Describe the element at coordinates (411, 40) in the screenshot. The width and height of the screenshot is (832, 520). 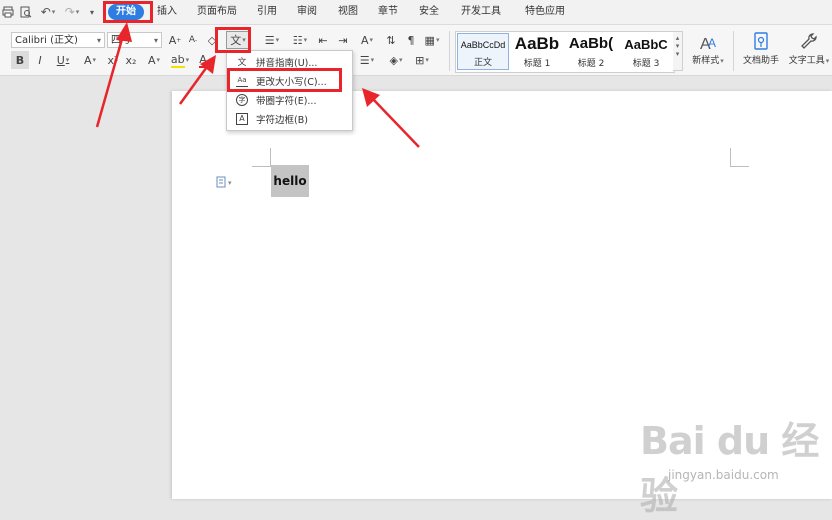
I see `show-marks-icon: ¶` at that location.